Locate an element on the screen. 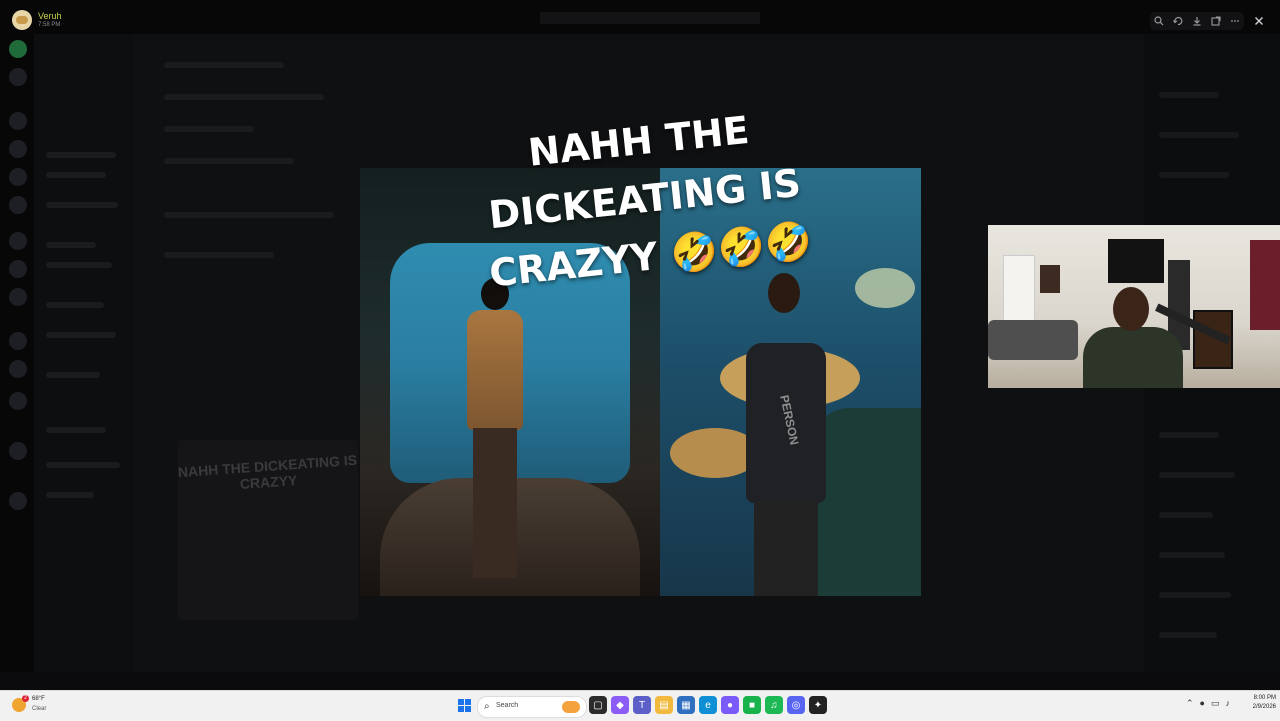 The image size is (1280, 721). download-icon is located at coordinates (1197, 21).